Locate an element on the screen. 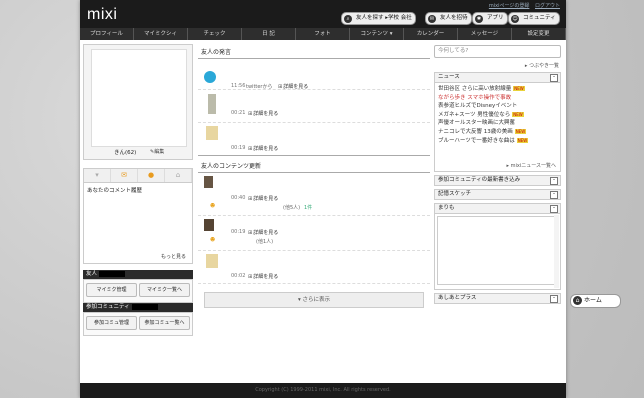 The width and height of the screenshot is (644, 398). search-icon: ⌕ is located at coordinates (348, 18).